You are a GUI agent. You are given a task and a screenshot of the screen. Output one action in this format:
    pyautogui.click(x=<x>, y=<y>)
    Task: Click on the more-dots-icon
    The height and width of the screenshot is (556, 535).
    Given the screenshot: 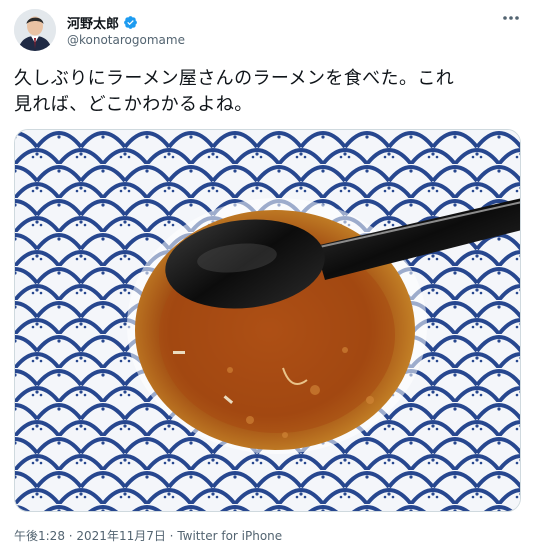 What is the action you would take?
    pyautogui.click(x=511, y=18)
    